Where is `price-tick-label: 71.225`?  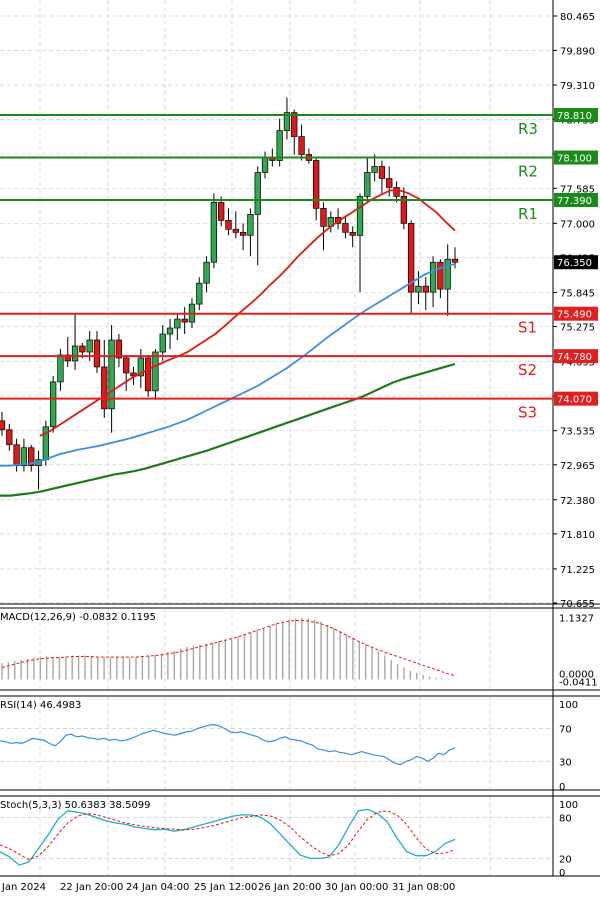
price-tick-label: 71.225 is located at coordinates (577, 570).